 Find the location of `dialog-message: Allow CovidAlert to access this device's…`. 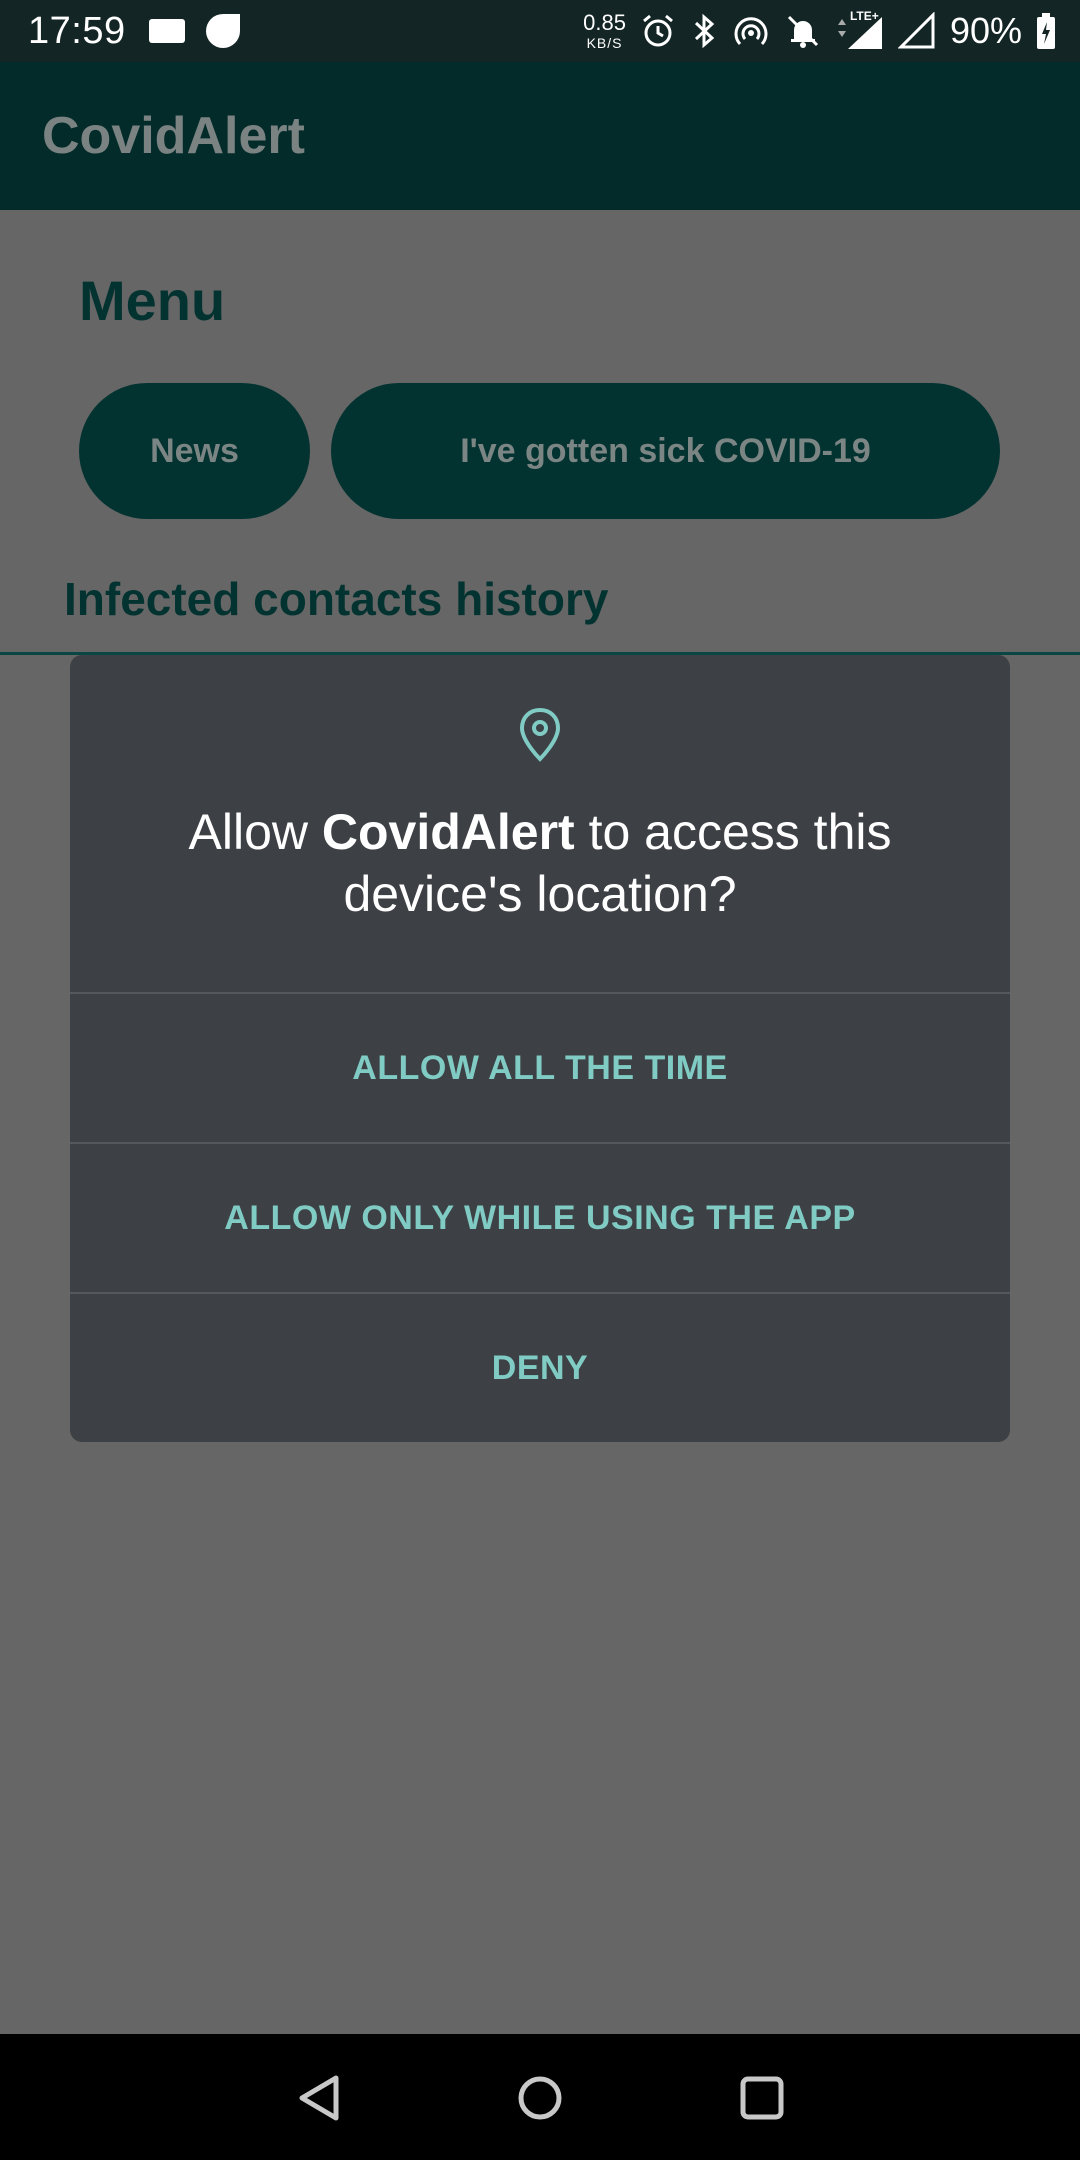

dialog-message: Allow CovidAlert to access this device's… is located at coordinates (540, 863).